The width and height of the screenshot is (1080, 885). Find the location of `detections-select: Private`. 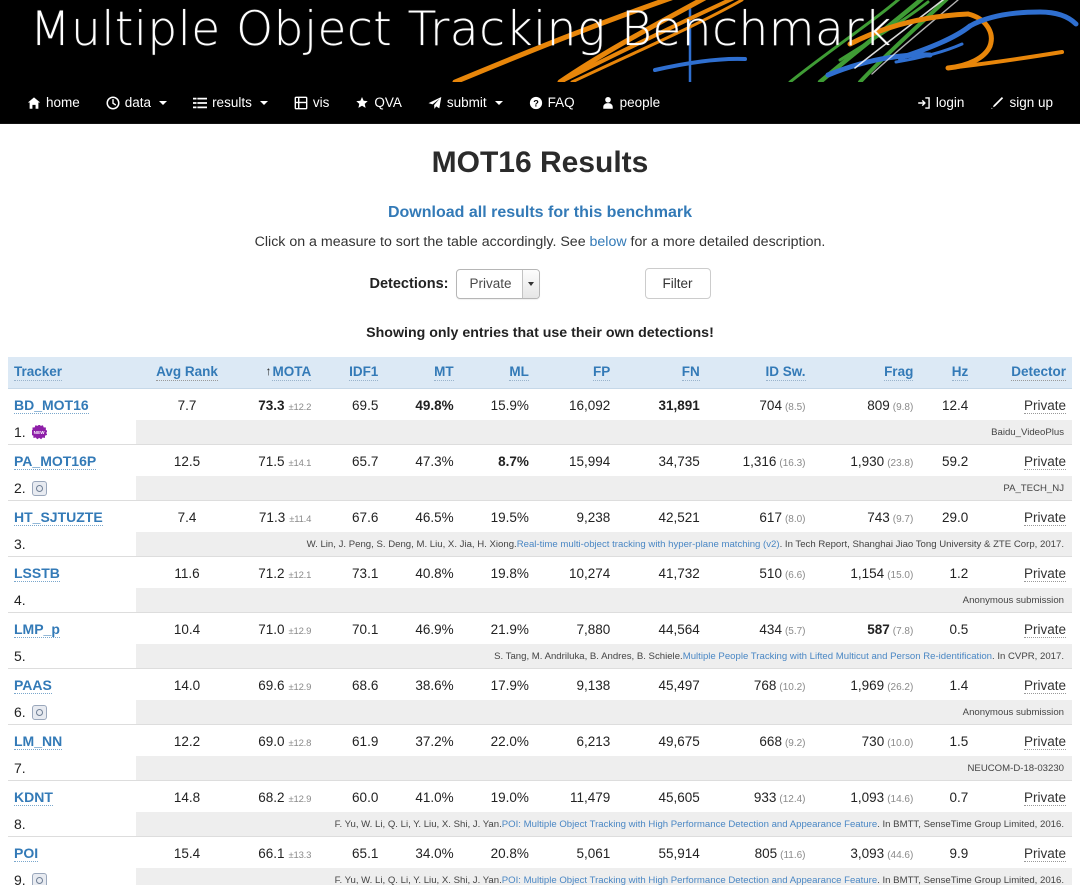

detections-select: Private is located at coordinates (498, 283).